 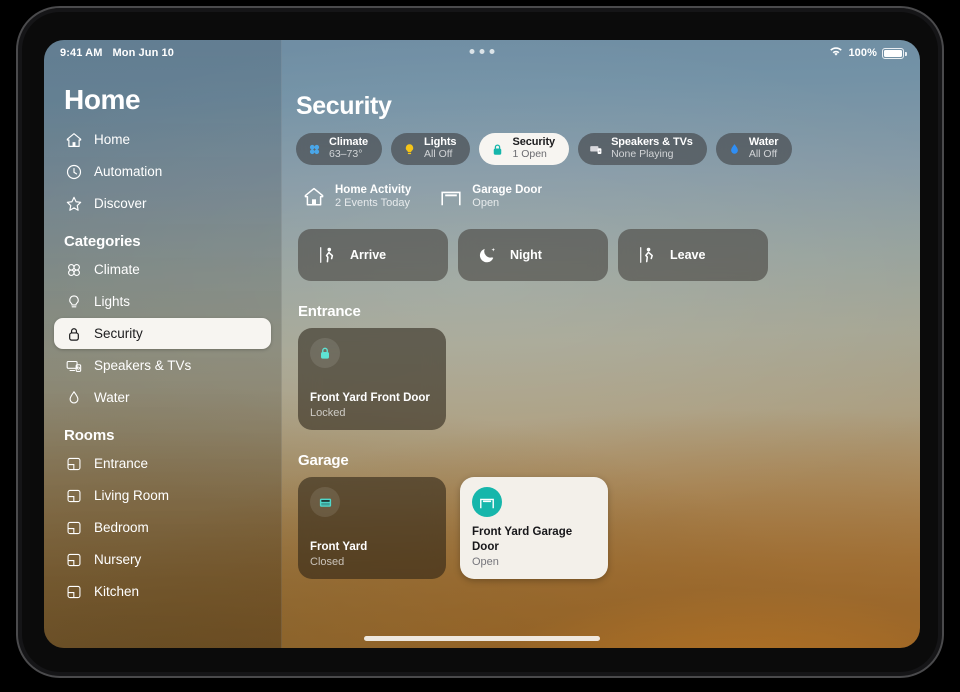 I want to click on moon-icon, so click(x=488, y=255).